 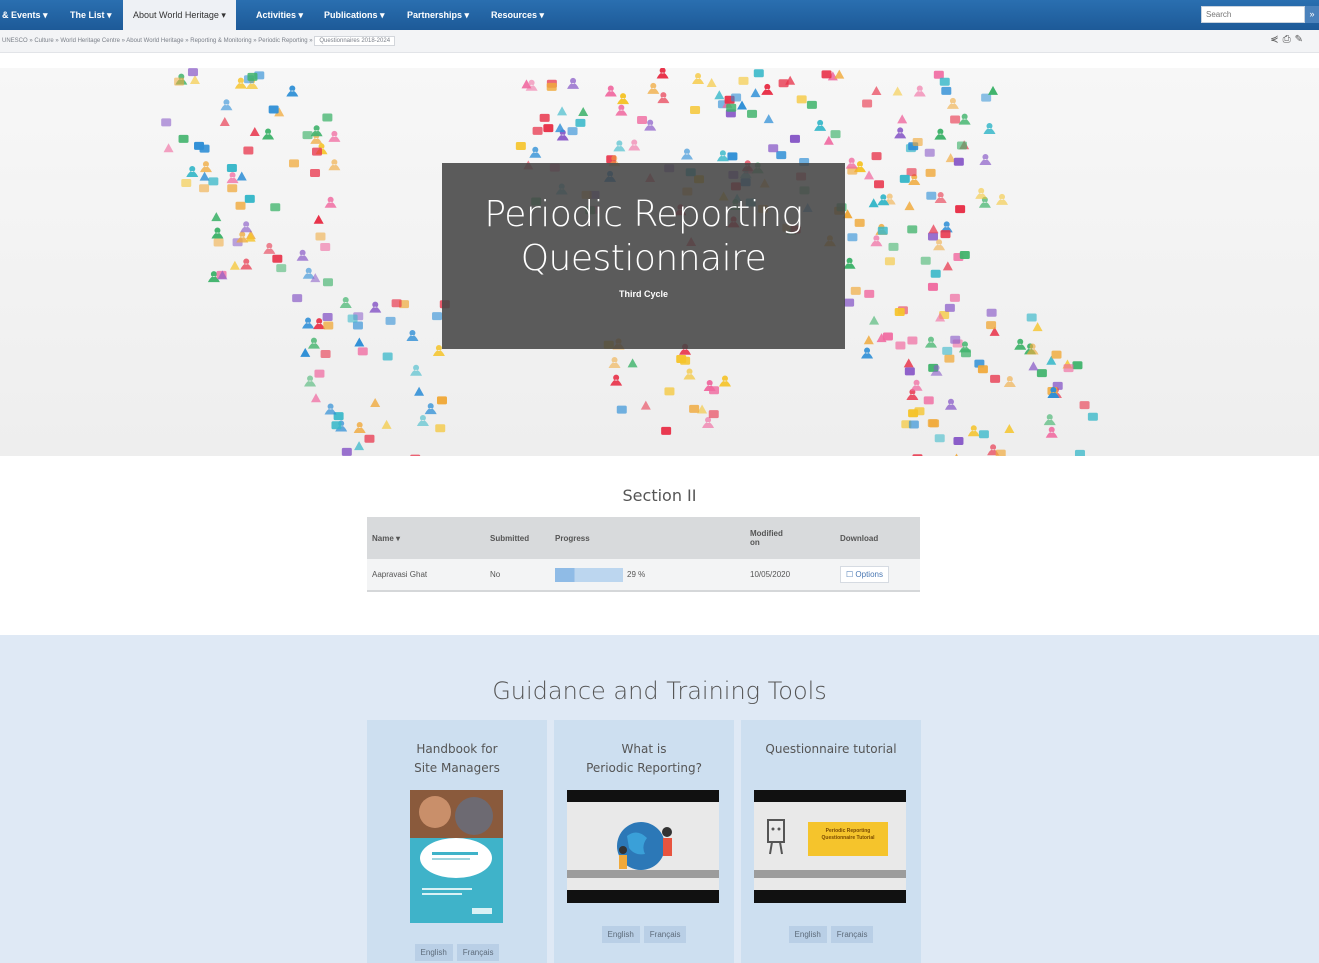 I want to click on card-title-line2: Site Managers, so click(x=457, y=768).